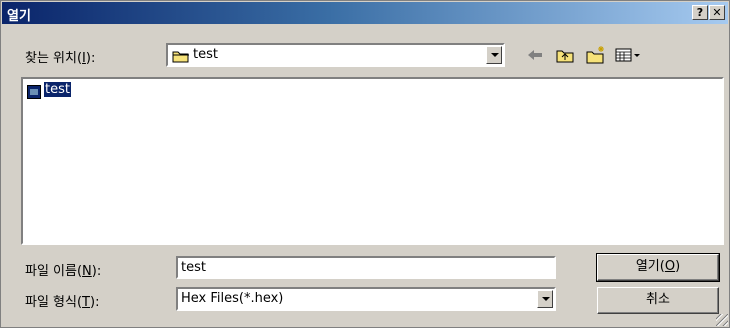 The image size is (732, 330). What do you see at coordinates (366, 299) in the screenshot?
I see `filetype-select: Hex Files(*.hex)` at bounding box center [366, 299].